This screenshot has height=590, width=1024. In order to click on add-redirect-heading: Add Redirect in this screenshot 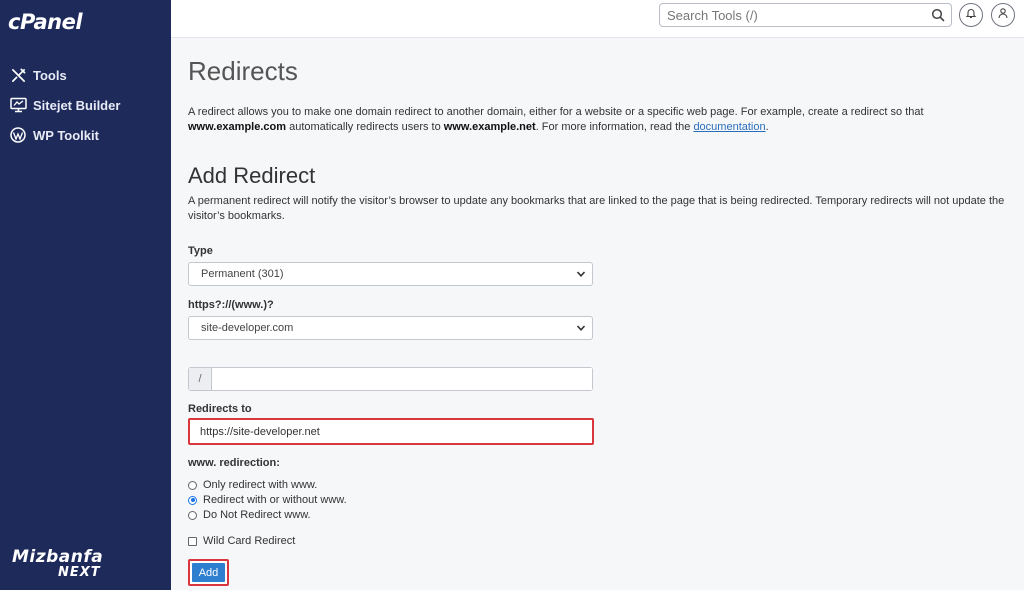, I will do `click(252, 175)`.